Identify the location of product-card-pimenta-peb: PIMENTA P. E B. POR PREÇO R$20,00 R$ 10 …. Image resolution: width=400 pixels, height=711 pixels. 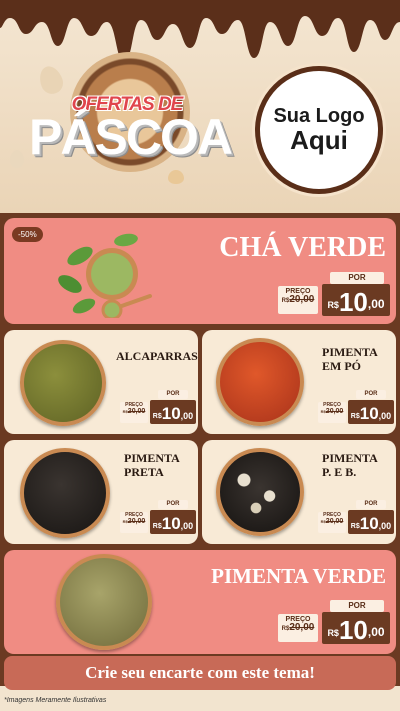
(299, 492).